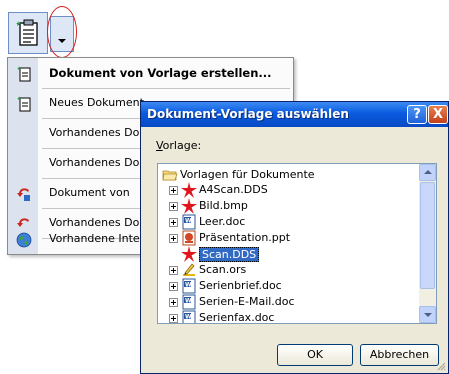 The height and width of the screenshot is (374, 449). What do you see at coordinates (240, 285) in the screenshot?
I see `tree-item-label: Serienbrief.doc` at bounding box center [240, 285].